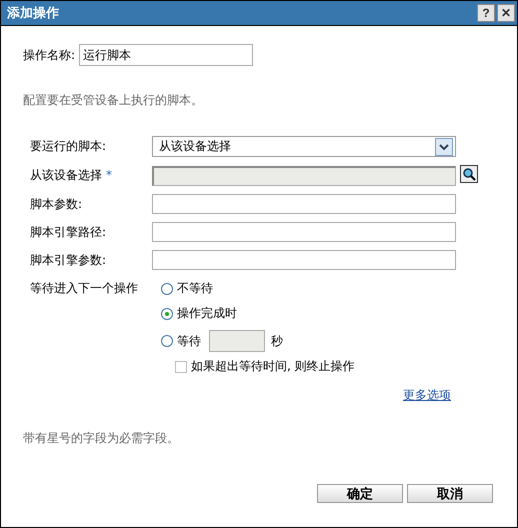  Describe the element at coordinates (68, 146) in the screenshot. I see `field-label: 要运行的脚本:` at that location.